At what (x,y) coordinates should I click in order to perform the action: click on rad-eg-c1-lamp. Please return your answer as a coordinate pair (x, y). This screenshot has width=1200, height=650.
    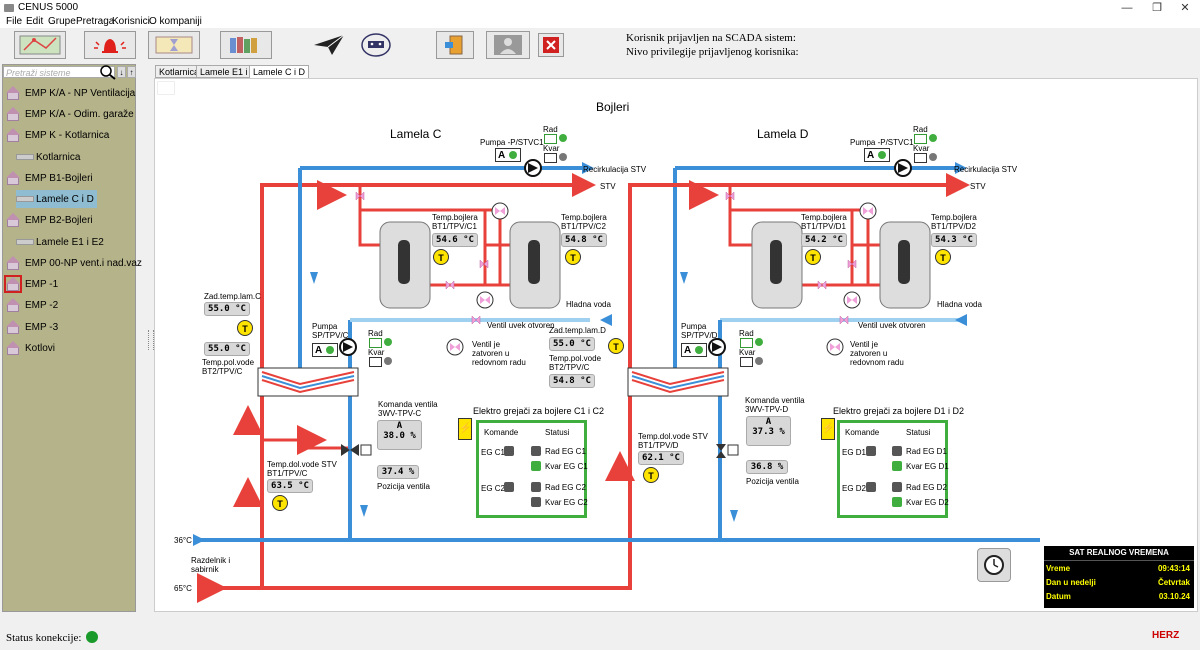
    Looking at the image, I should click on (536, 451).